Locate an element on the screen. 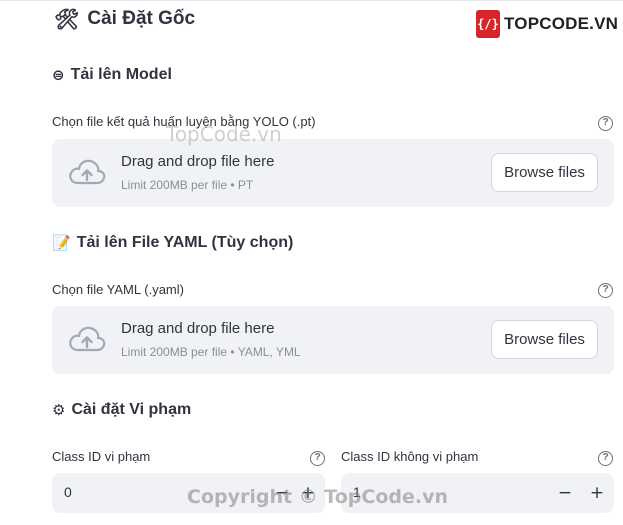 Image resolution: width=623 pixels, height=525 pixels. logo-mark-icon: {/} is located at coordinates (488, 24).